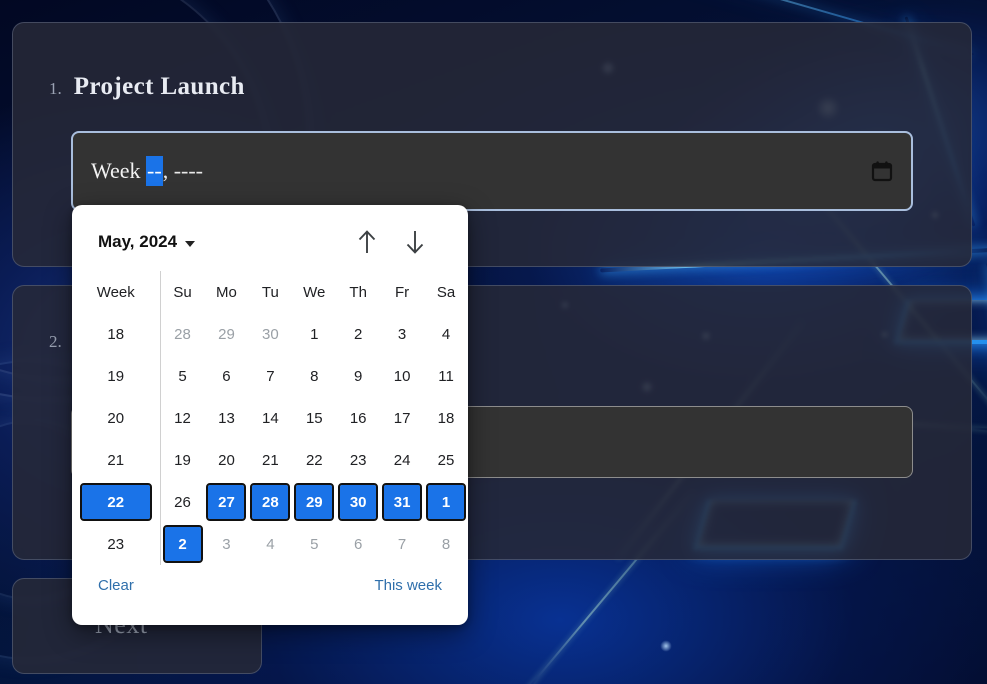 Image resolution: width=987 pixels, height=684 pixels. I want to click on week-input-week-segment: --, so click(154, 171).